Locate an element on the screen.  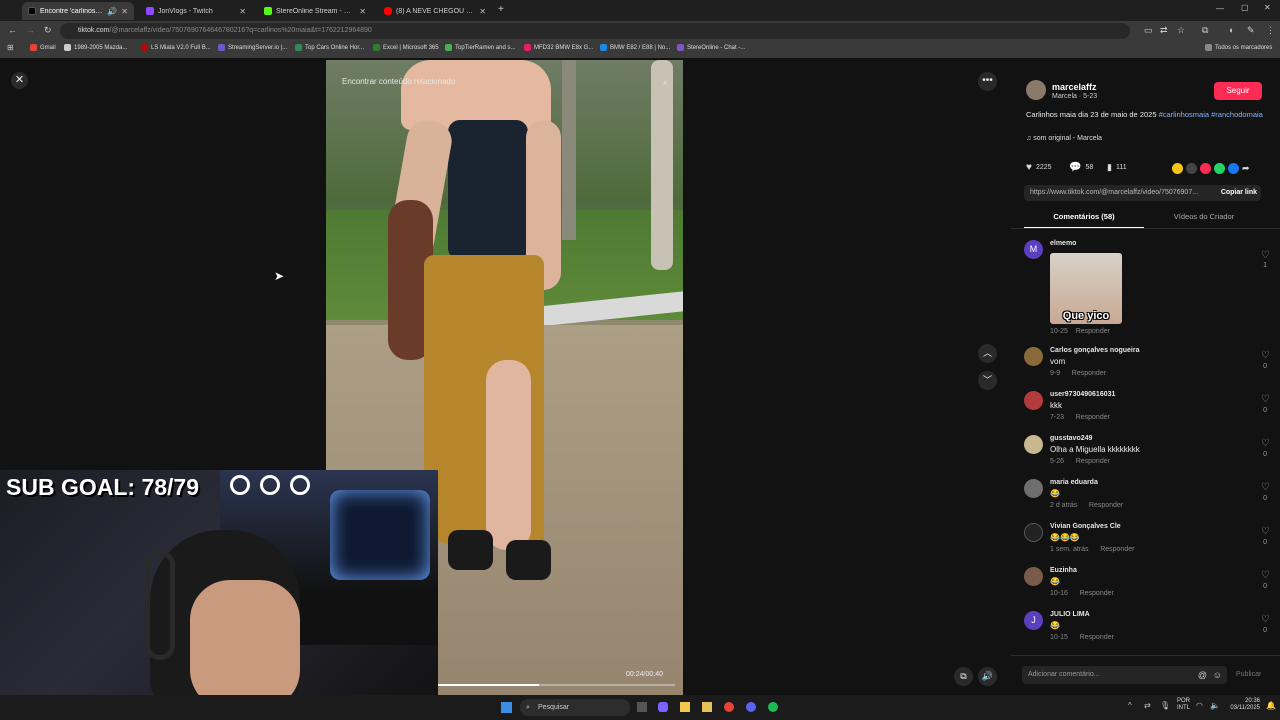
tray-app-icon: ⇄ is located at coordinates (1147, 705).